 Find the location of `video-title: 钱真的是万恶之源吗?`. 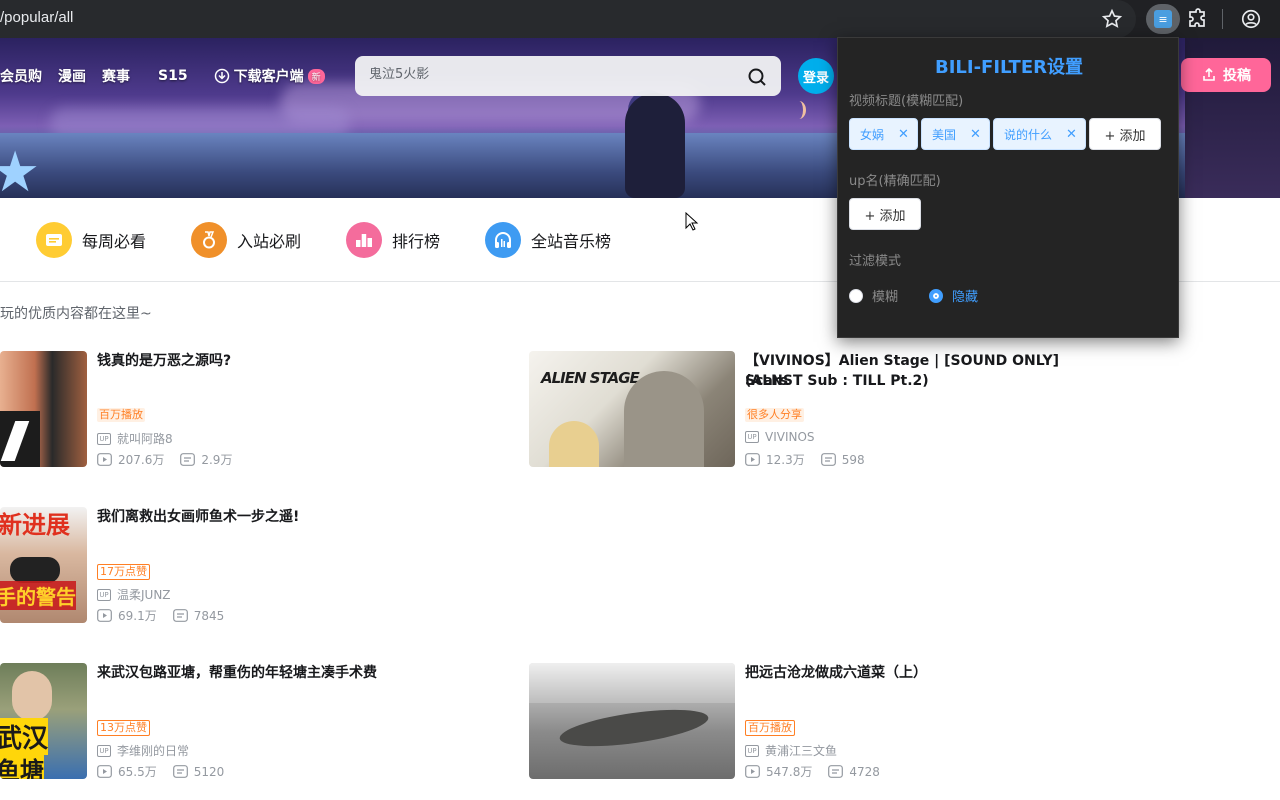

video-title: 钱真的是万恶之源吗? is located at coordinates (164, 361).